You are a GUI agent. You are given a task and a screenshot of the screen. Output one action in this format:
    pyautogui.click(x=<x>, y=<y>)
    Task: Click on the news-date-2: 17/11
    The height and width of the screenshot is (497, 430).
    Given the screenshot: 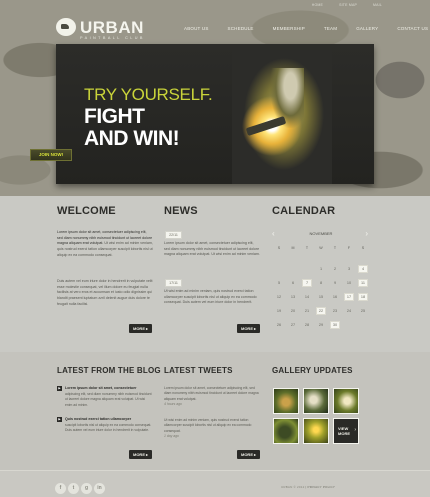 What is the action you would take?
    pyautogui.click(x=173, y=283)
    